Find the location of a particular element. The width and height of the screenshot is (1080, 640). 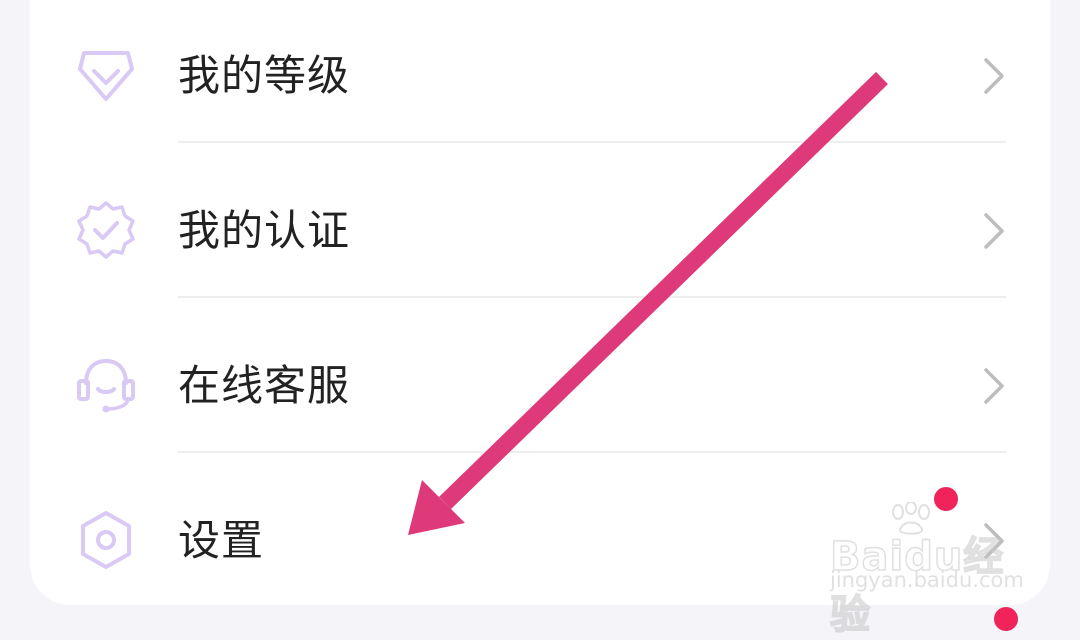

menu-item-label: 我的认证 is located at coordinates (264, 230).